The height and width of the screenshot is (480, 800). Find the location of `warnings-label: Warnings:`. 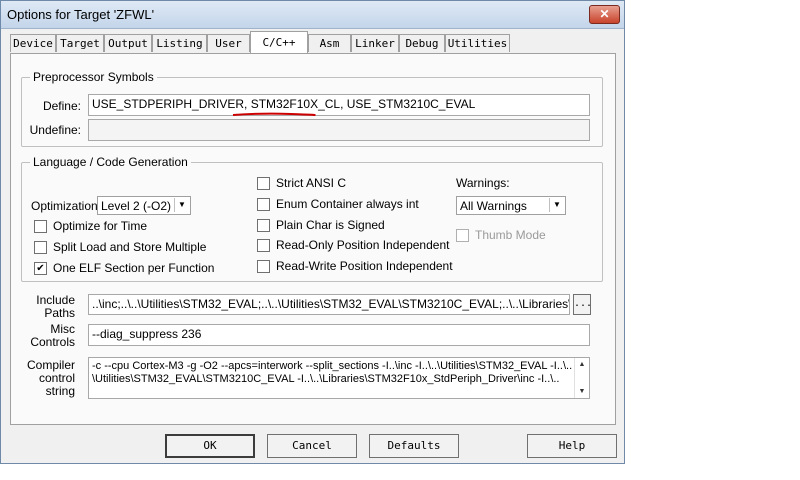

warnings-label: Warnings: is located at coordinates (483, 183).